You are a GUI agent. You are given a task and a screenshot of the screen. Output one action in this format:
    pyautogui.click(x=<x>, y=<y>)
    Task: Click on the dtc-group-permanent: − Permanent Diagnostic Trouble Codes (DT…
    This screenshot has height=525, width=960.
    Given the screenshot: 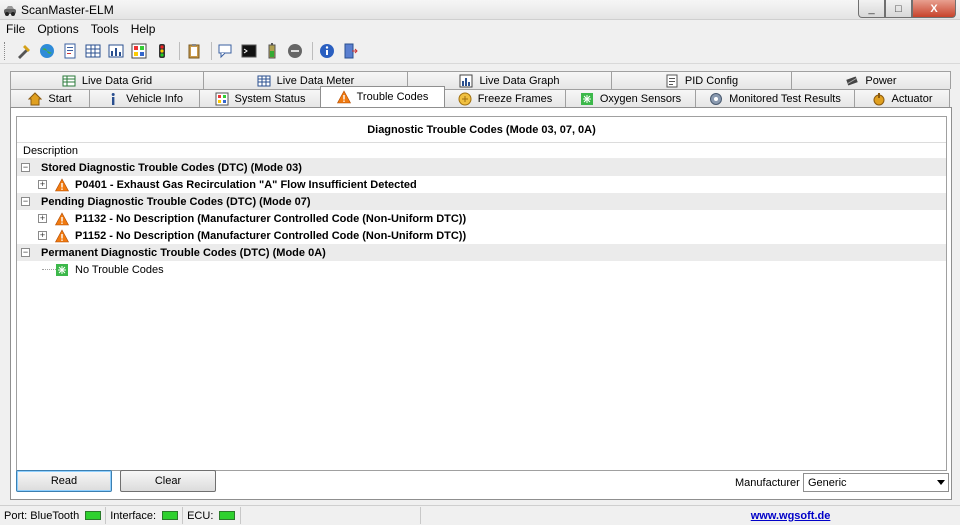 What is the action you would take?
    pyautogui.click(x=481, y=252)
    